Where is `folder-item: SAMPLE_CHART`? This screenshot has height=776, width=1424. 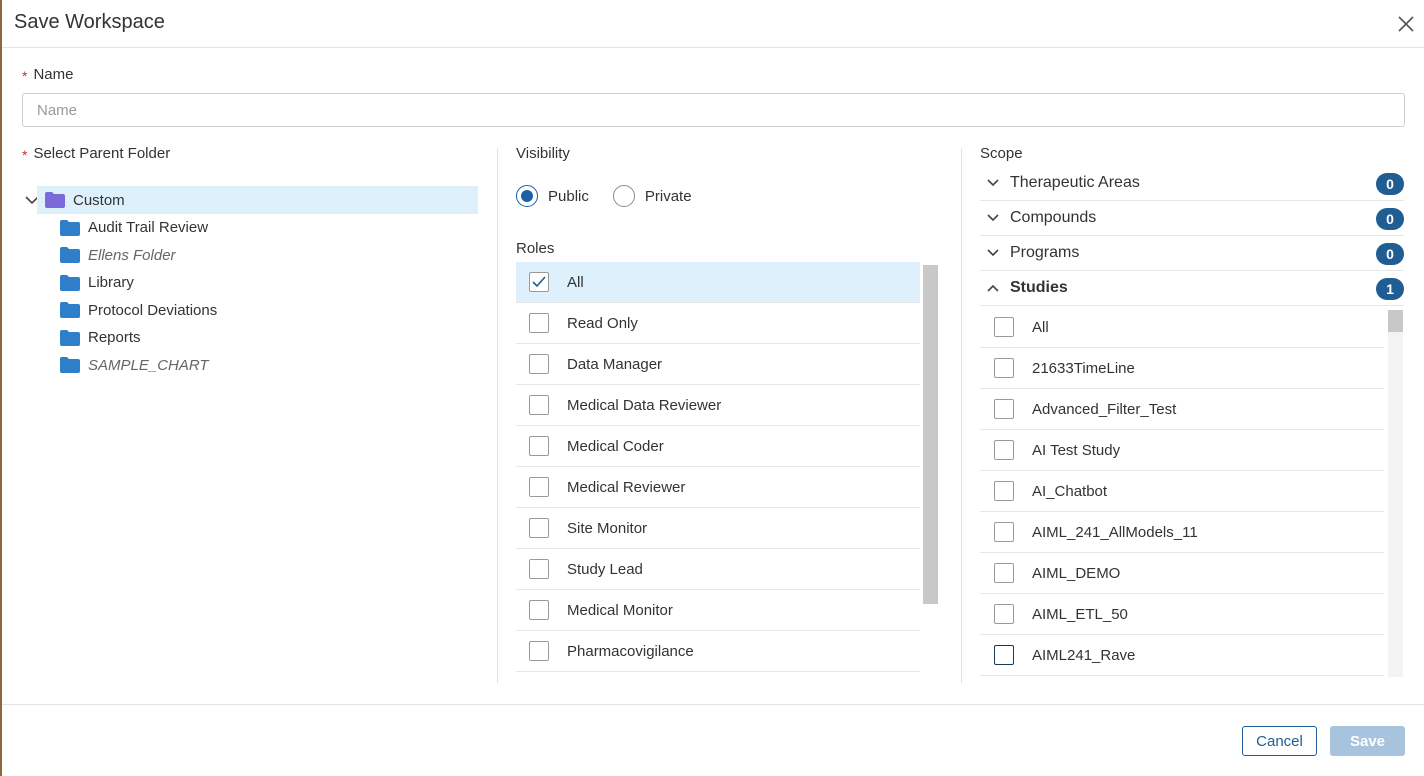 folder-item: SAMPLE_CHART is located at coordinates (250, 366).